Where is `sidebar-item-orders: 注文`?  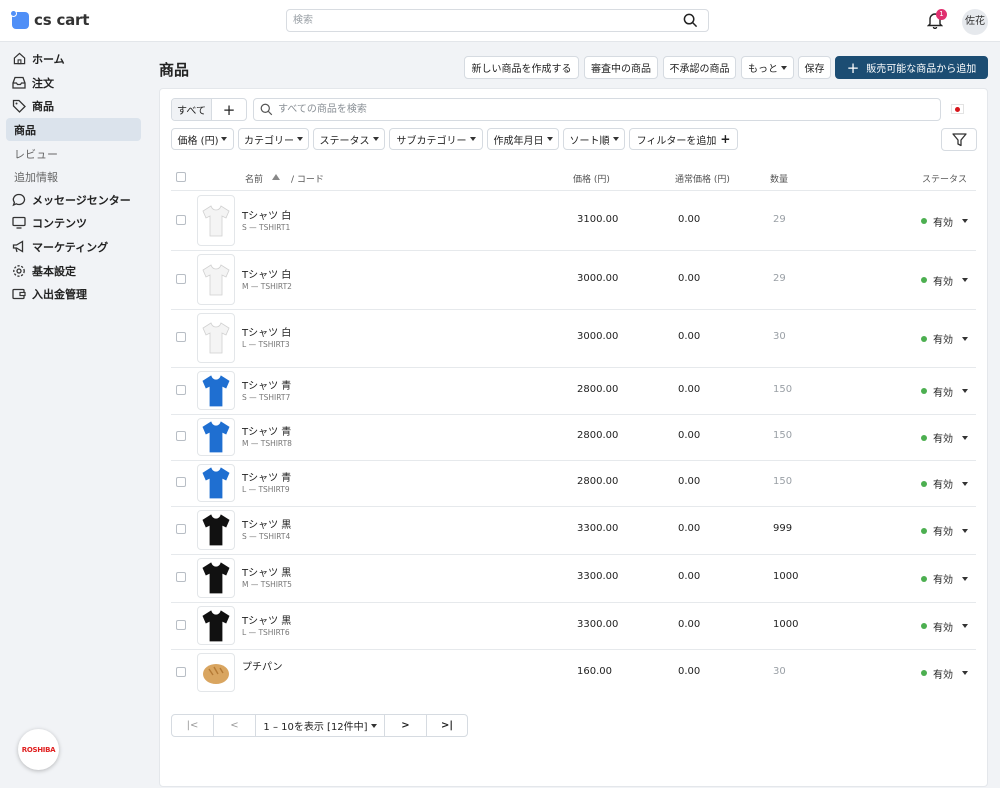
sidebar-item-orders: 注文 is located at coordinates (73, 82).